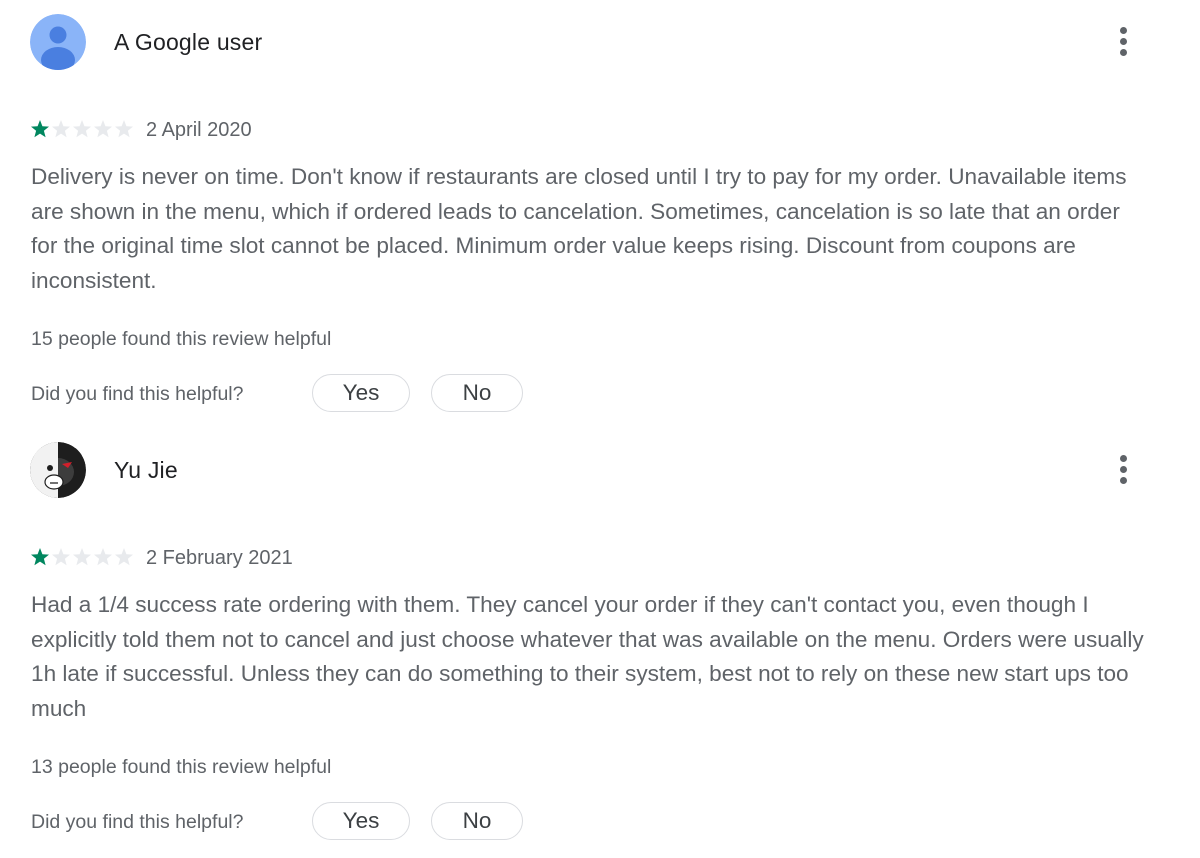 The width and height of the screenshot is (1200, 858). What do you see at coordinates (600, 42) in the screenshot?
I see `review-header: A Google user` at bounding box center [600, 42].